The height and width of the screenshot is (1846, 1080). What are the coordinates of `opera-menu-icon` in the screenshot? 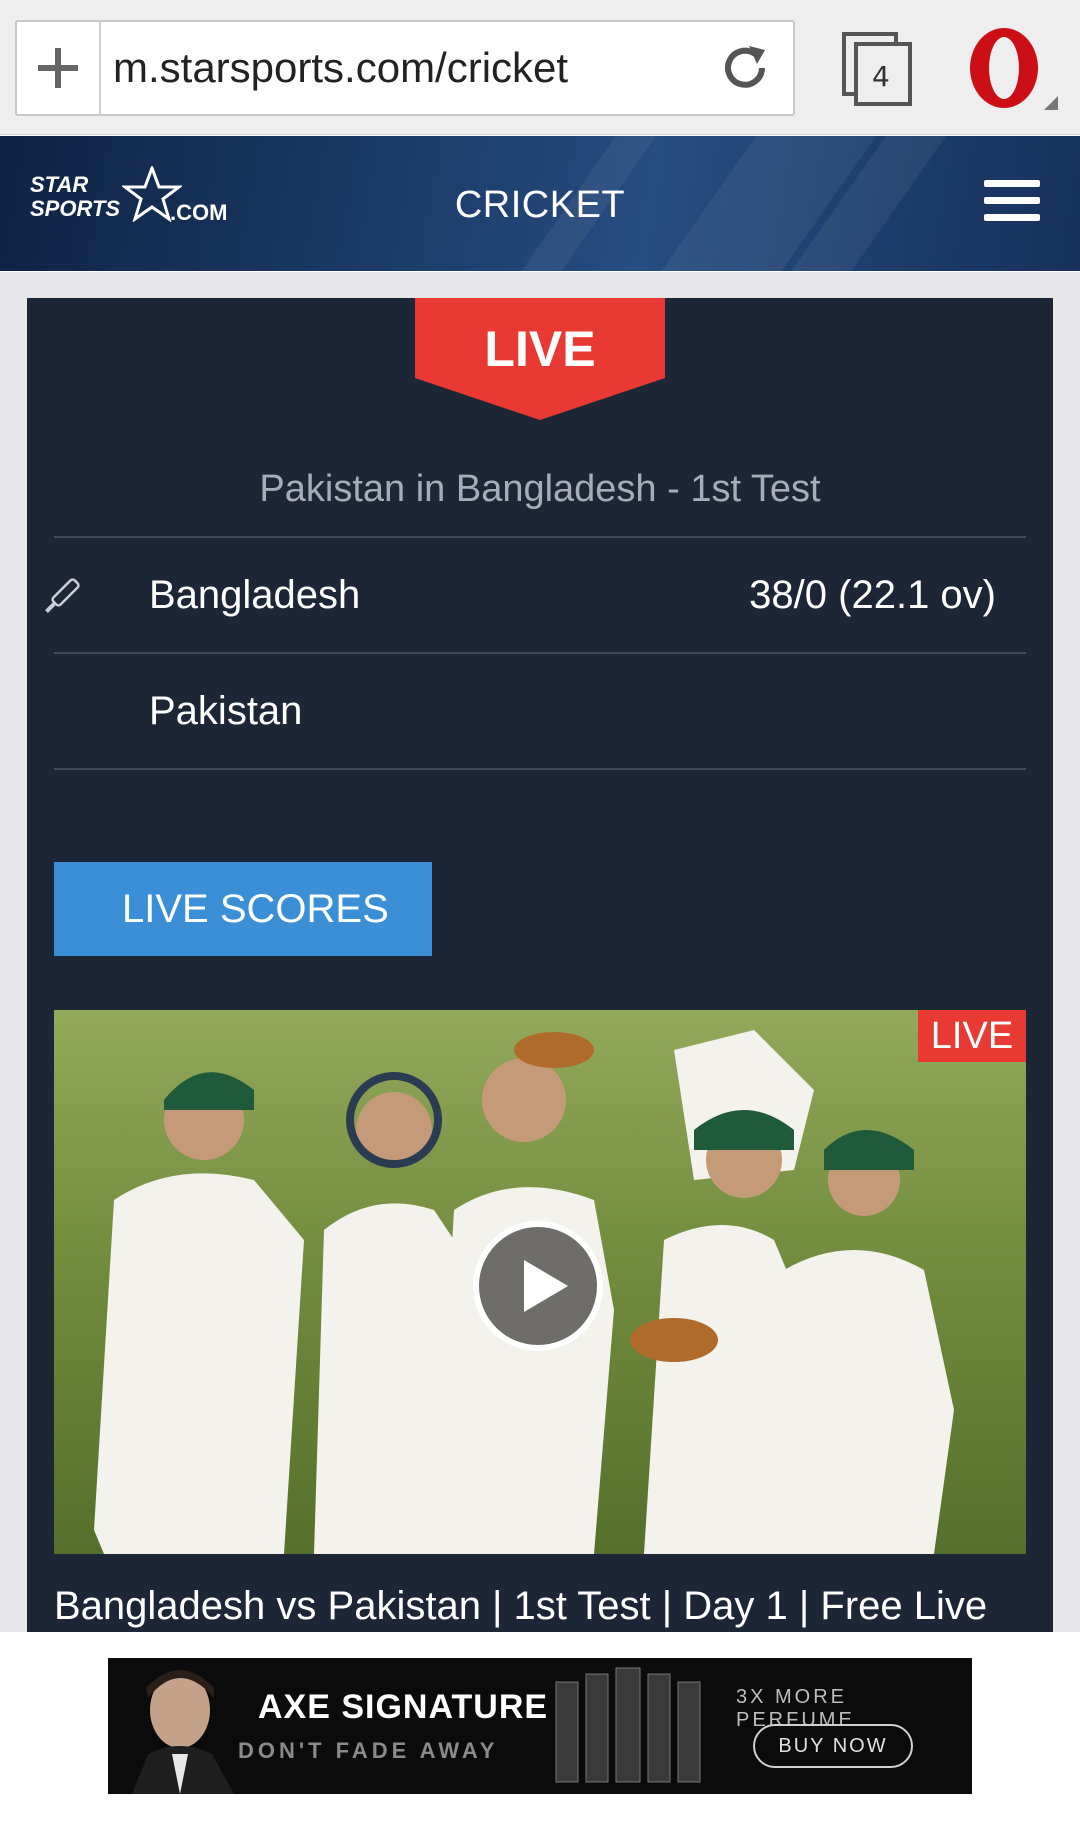 It's located at (1010, 69).